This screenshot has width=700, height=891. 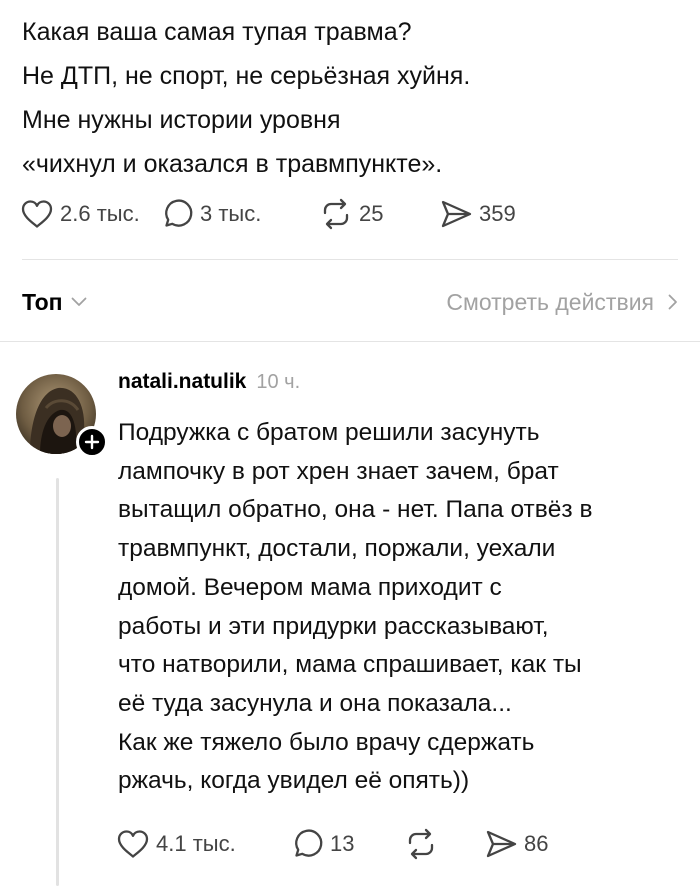 What do you see at coordinates (355, 510) in the screenshot?
I see `comment-text-line: вытащил обратно, она - нет. Папа отвёз в` at bounding box center [355, 510].